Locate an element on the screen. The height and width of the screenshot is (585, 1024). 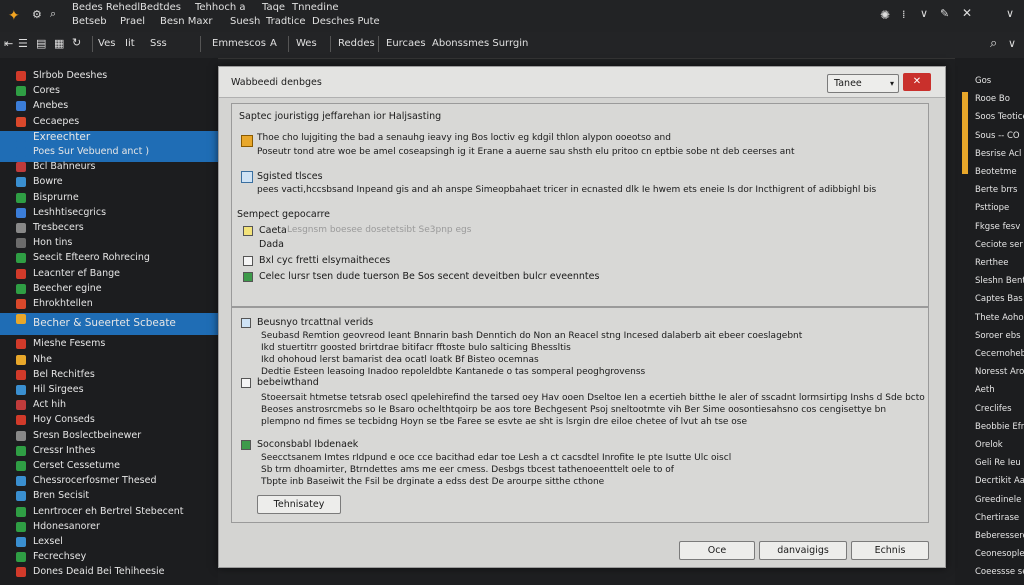
sidebar-item: Hon tins is located at coordinates (109, 244).